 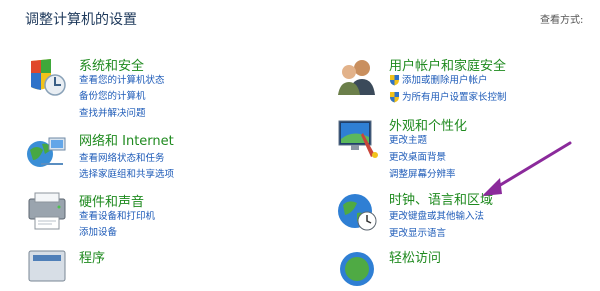 I want to click on link-change-theme: 更改主题, so click(x=408, y=139).